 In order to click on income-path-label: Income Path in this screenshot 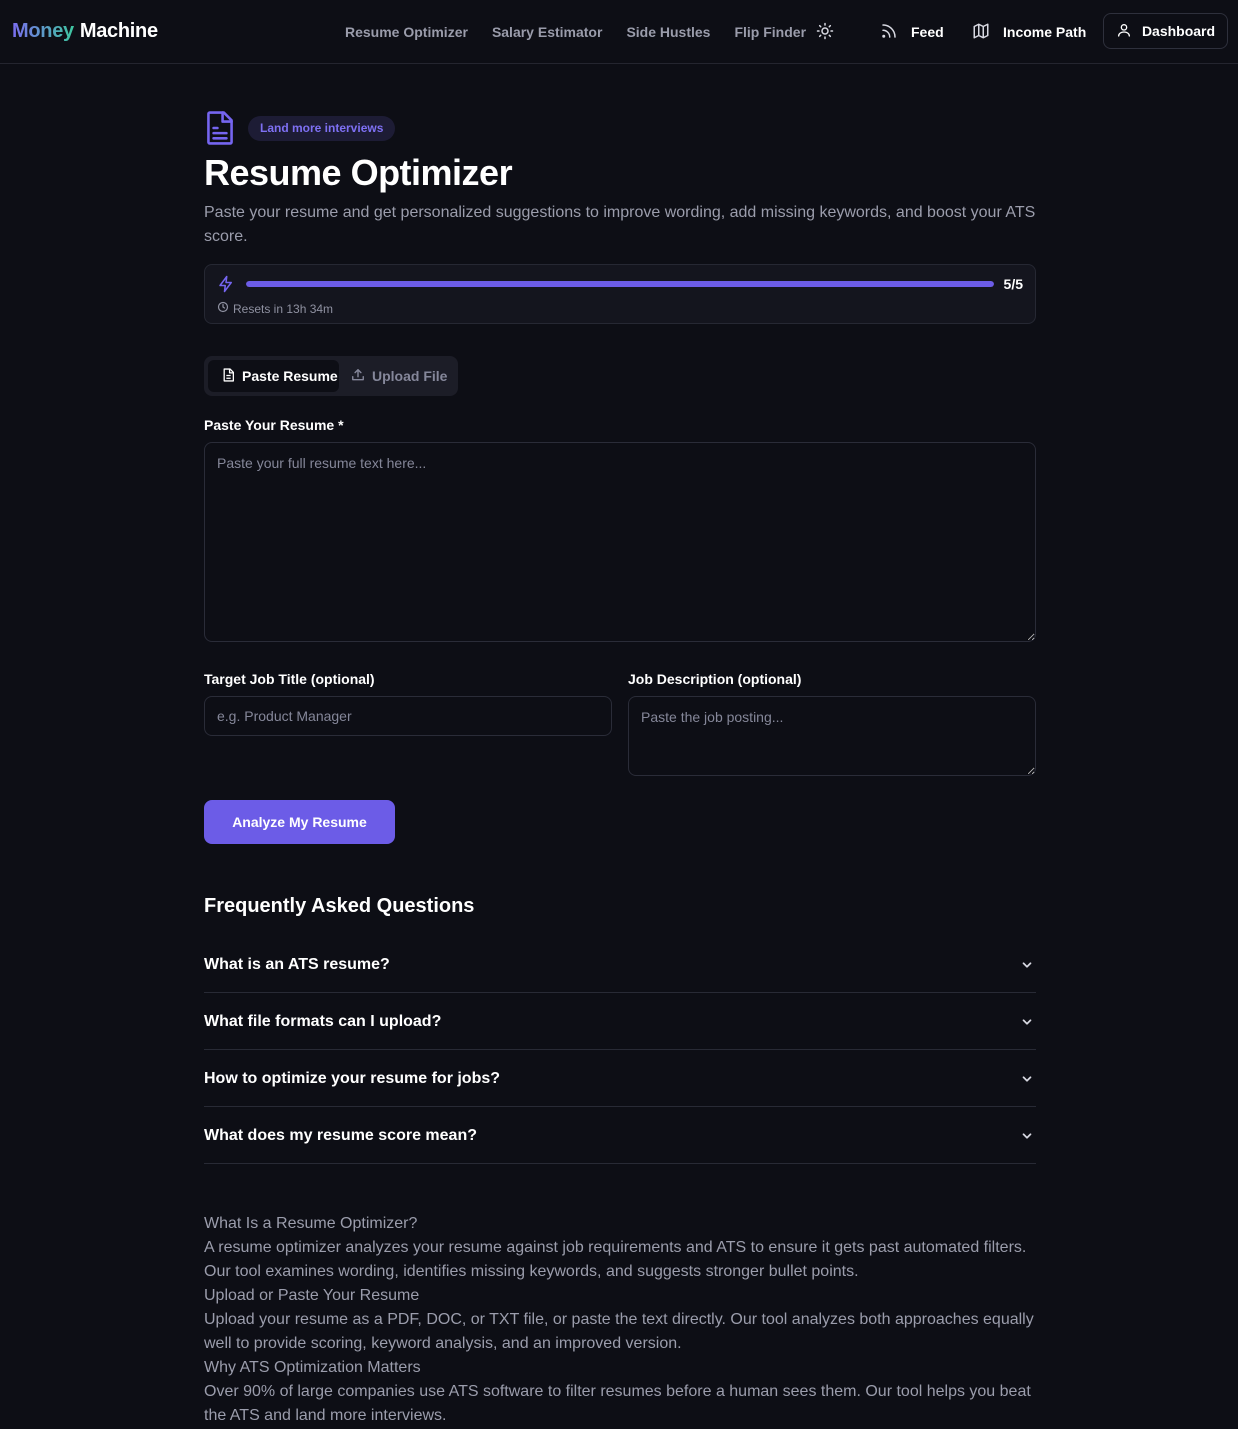, I will do `click(1045, 32)`.